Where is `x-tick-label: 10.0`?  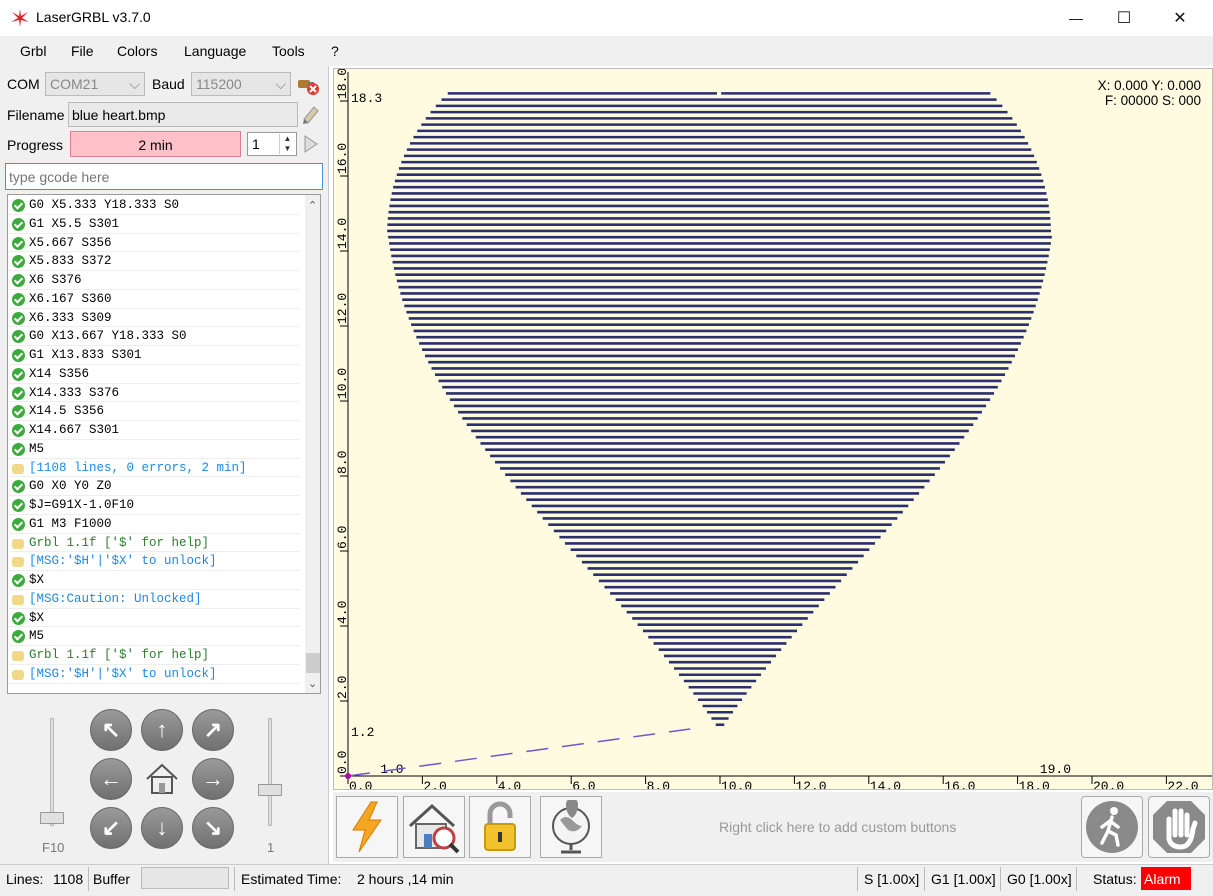
x-tick-label: 10.0 is located at coordinates (736, 784).